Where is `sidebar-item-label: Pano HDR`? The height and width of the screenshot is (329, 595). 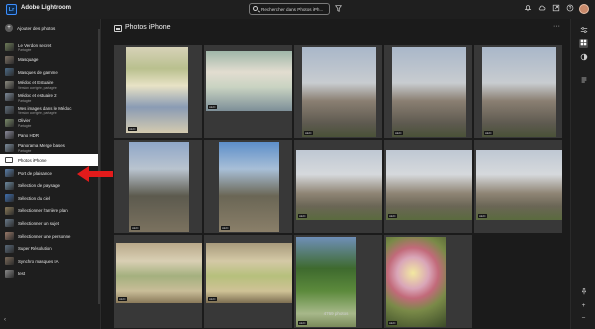 sidebar-item-label: Pano HDR is located at coordinates (28, 135).